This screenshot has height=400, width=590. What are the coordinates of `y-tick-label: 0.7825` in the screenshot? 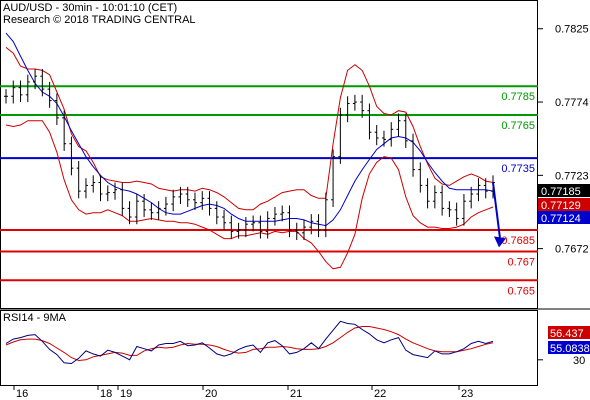 It's located at (572, 30).